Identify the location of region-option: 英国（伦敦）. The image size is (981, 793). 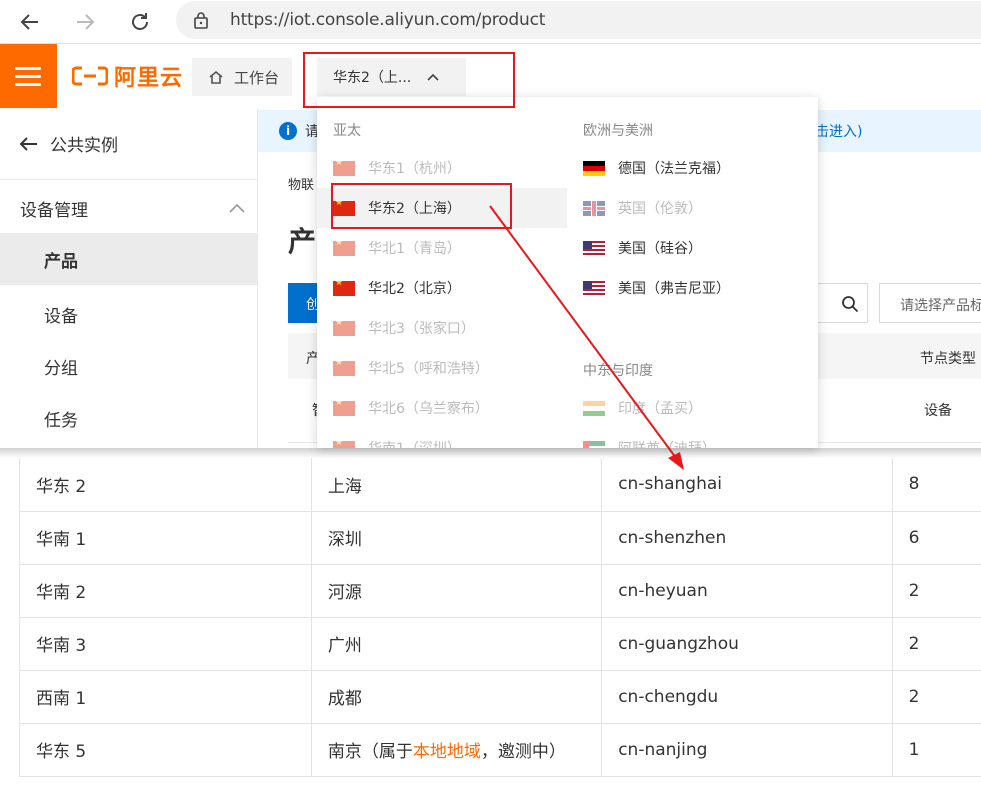
(692, 208).